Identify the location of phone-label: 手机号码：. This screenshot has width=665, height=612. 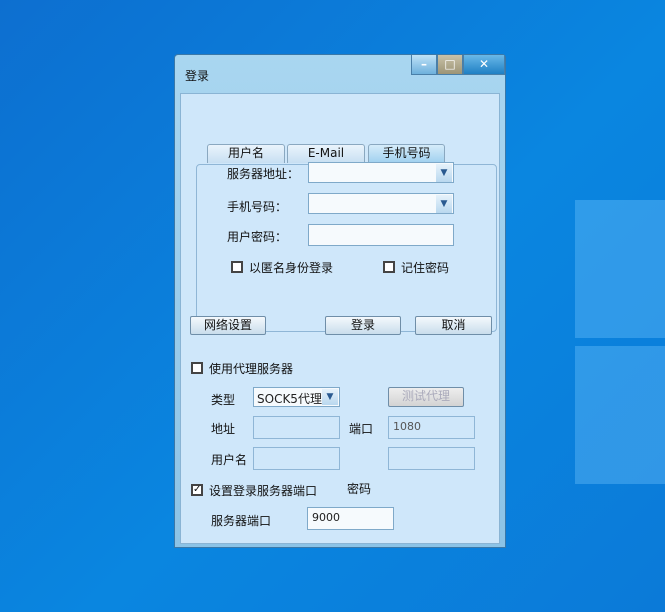
(257, 207).